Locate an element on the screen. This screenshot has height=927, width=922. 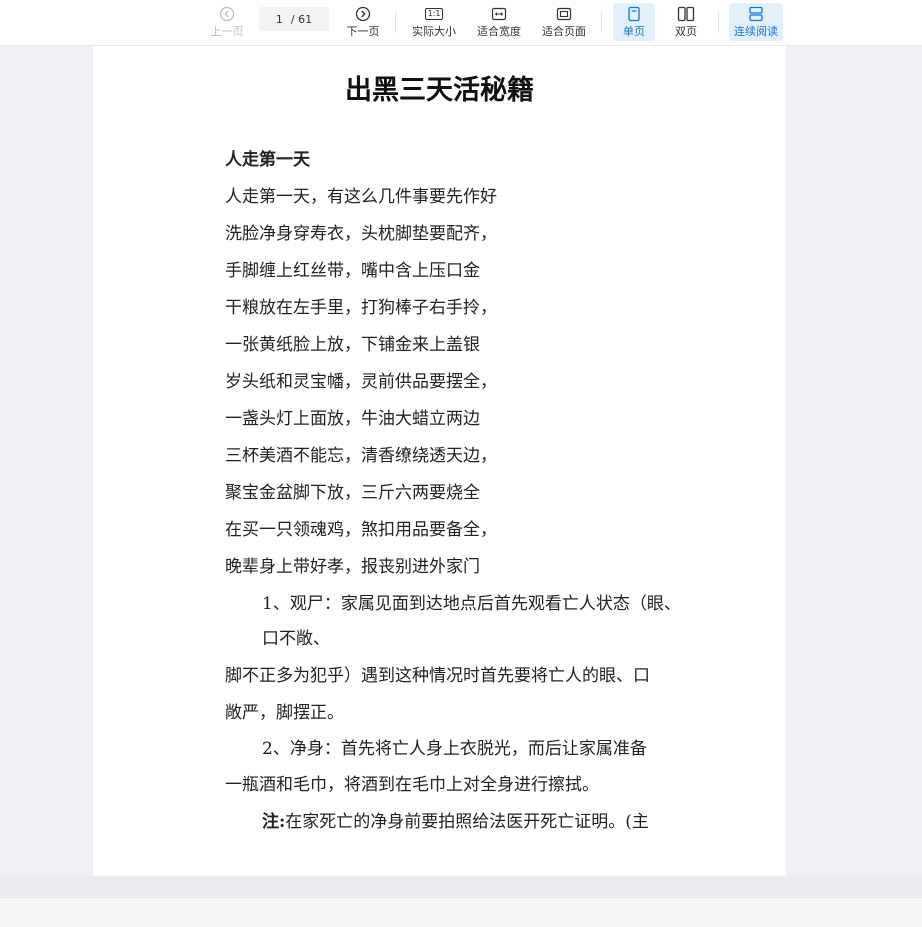
text-line: 1、观尸：家属见面到达地点后首先观看亡人状态（眼、 is located at coordinates (471, 604).